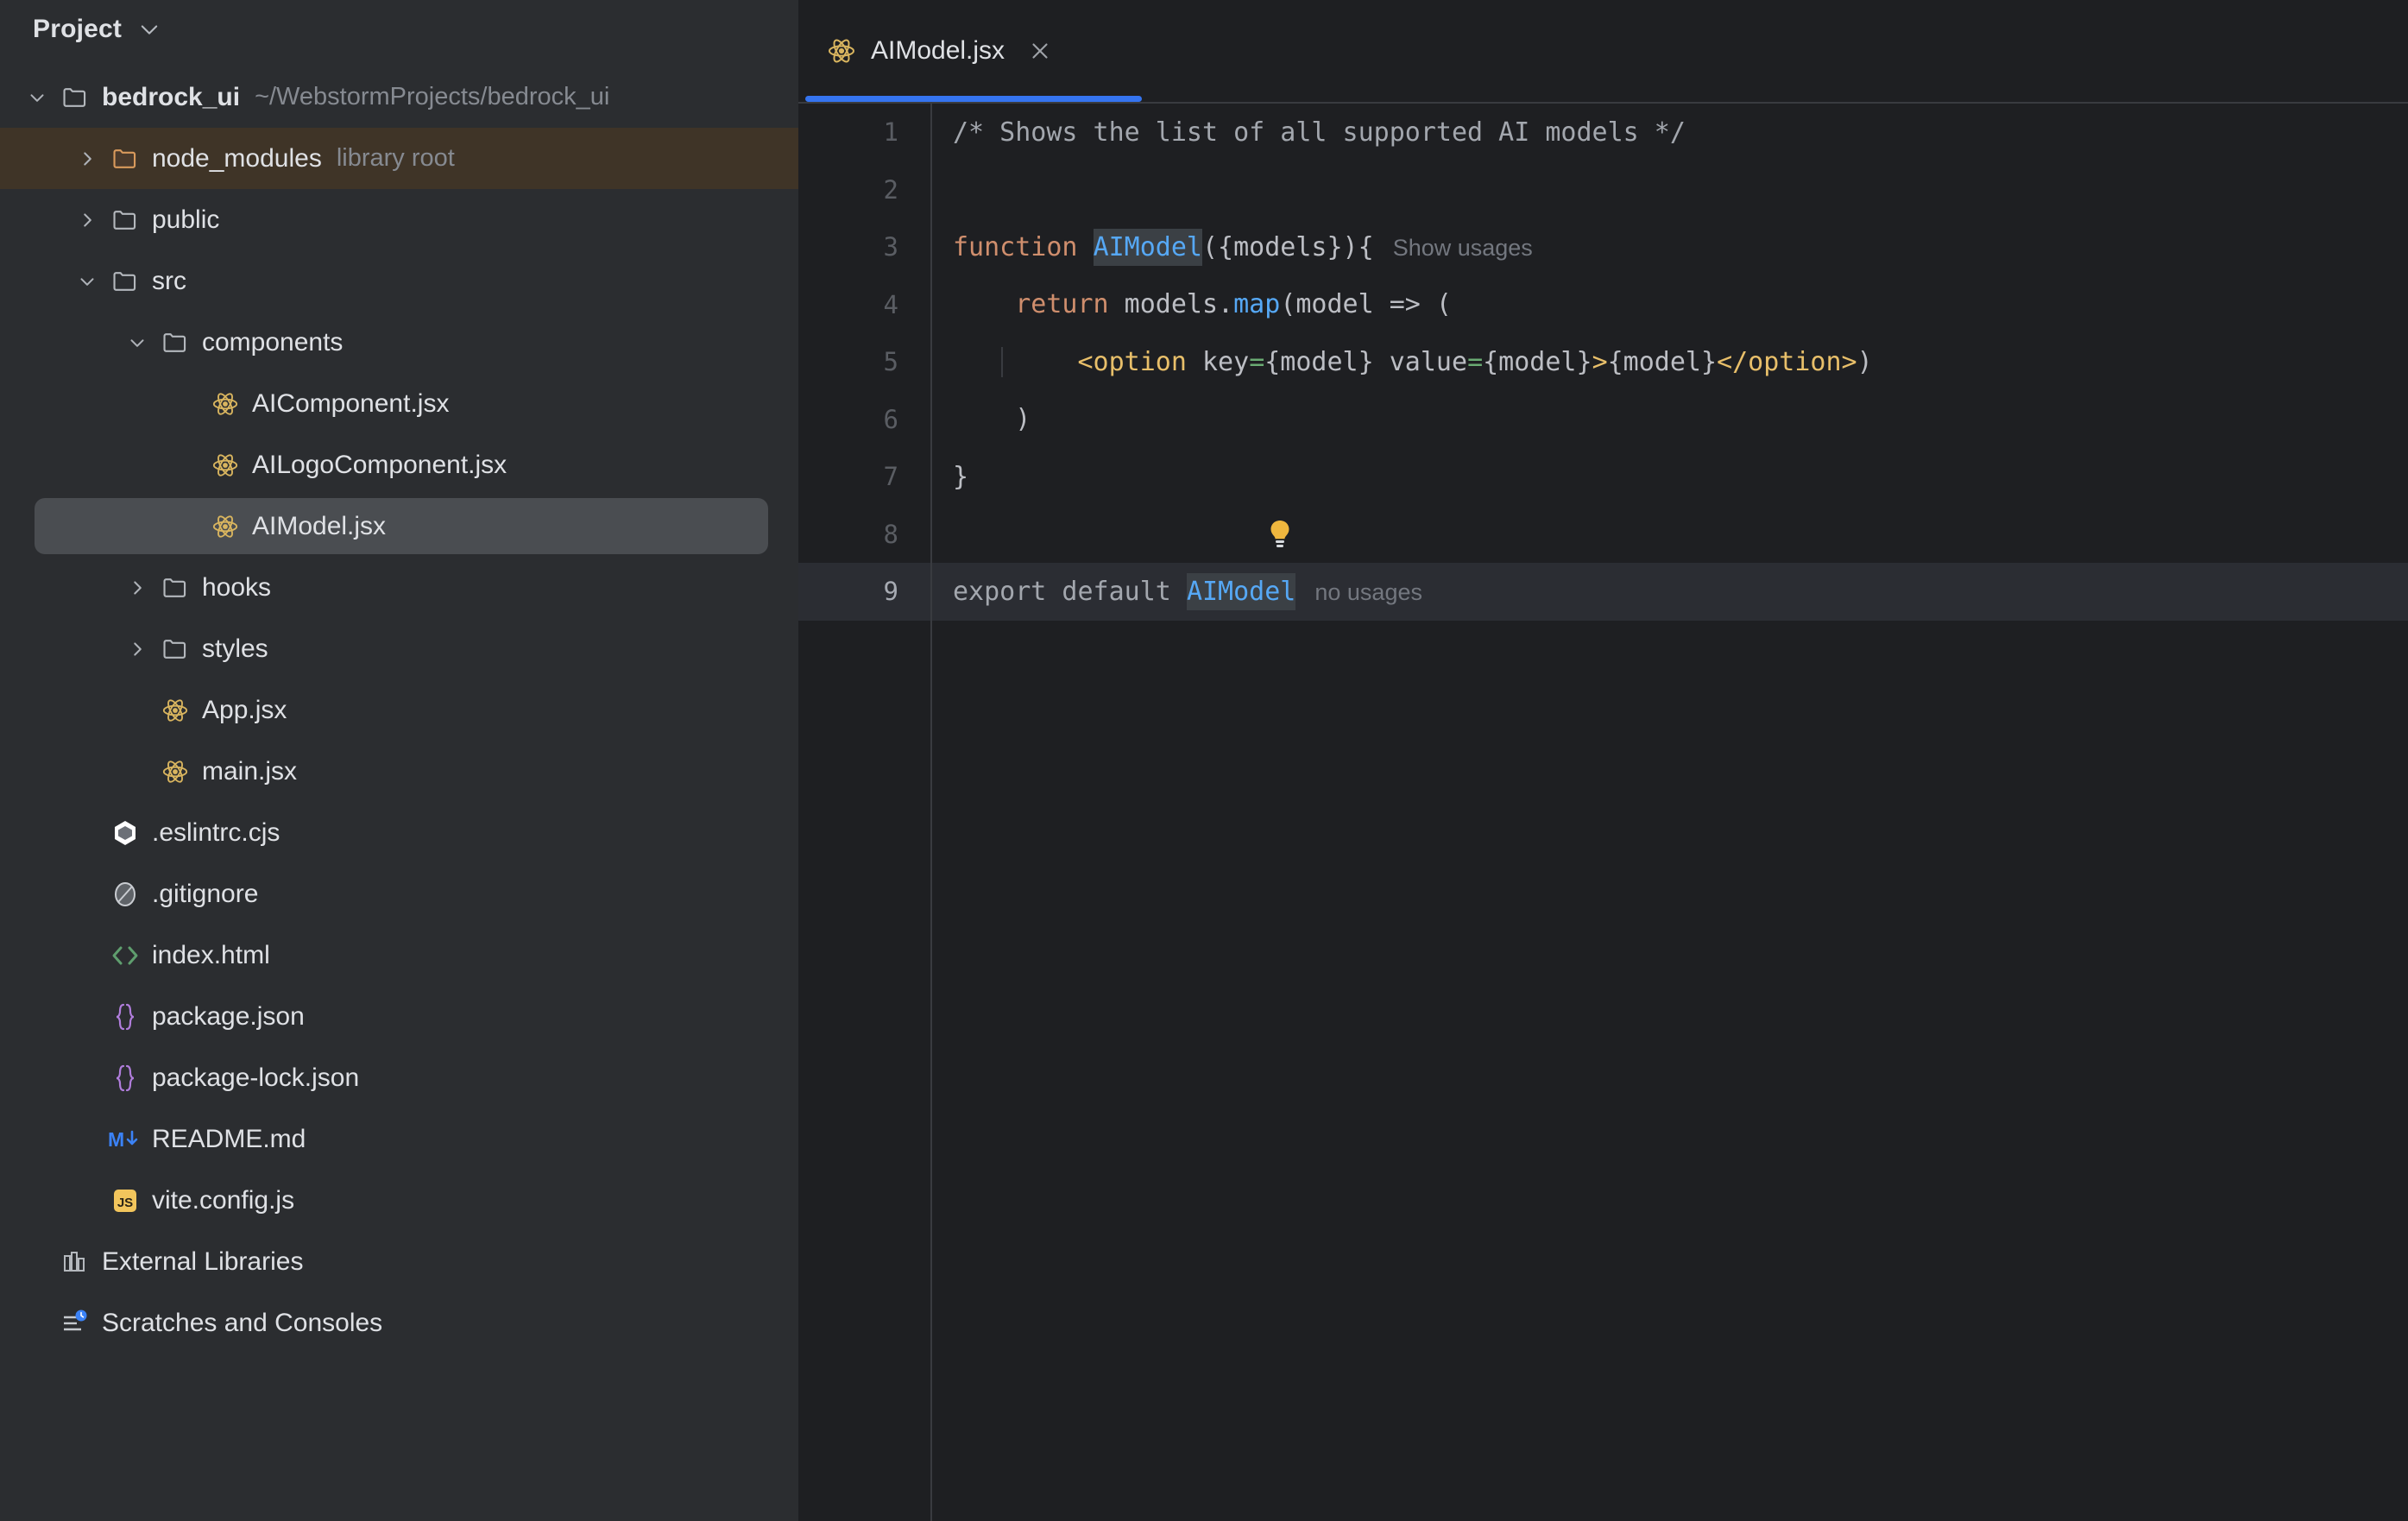  What do you see at coordinates (235, 648) in the screenshot?
I see `tree-item-label: styles` at bounding box center [235, 648].